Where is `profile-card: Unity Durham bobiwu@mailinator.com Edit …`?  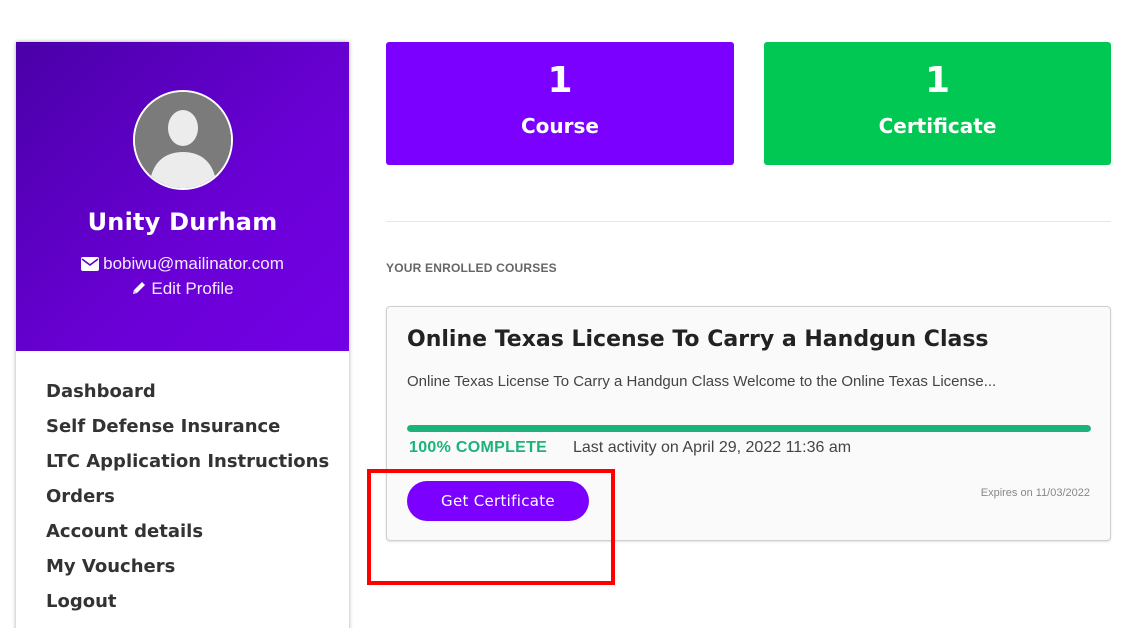 profile-card: Unity Durham bobiwu@mailinator.com Edit … is located at coordinates (182, 196).